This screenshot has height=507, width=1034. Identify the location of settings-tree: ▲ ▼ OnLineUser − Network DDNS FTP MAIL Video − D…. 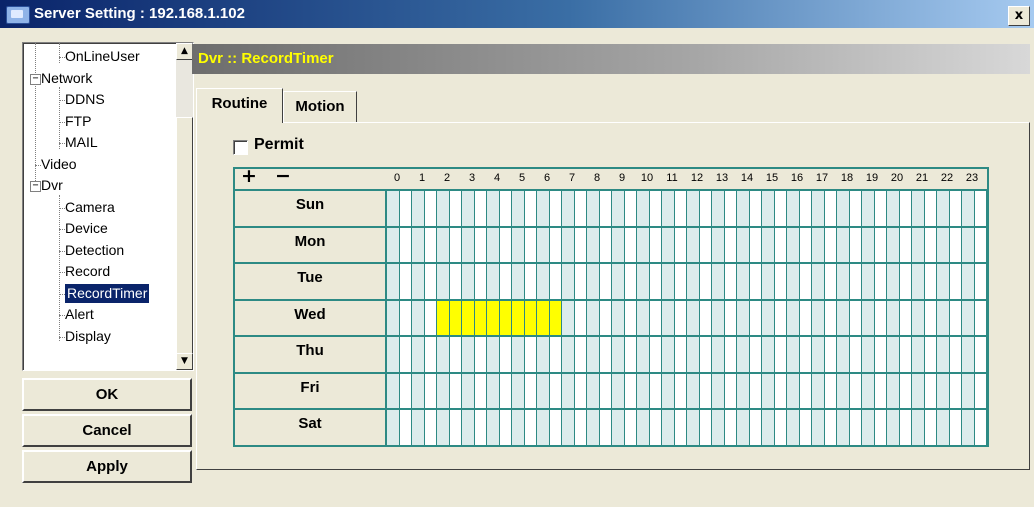
(108, 206).